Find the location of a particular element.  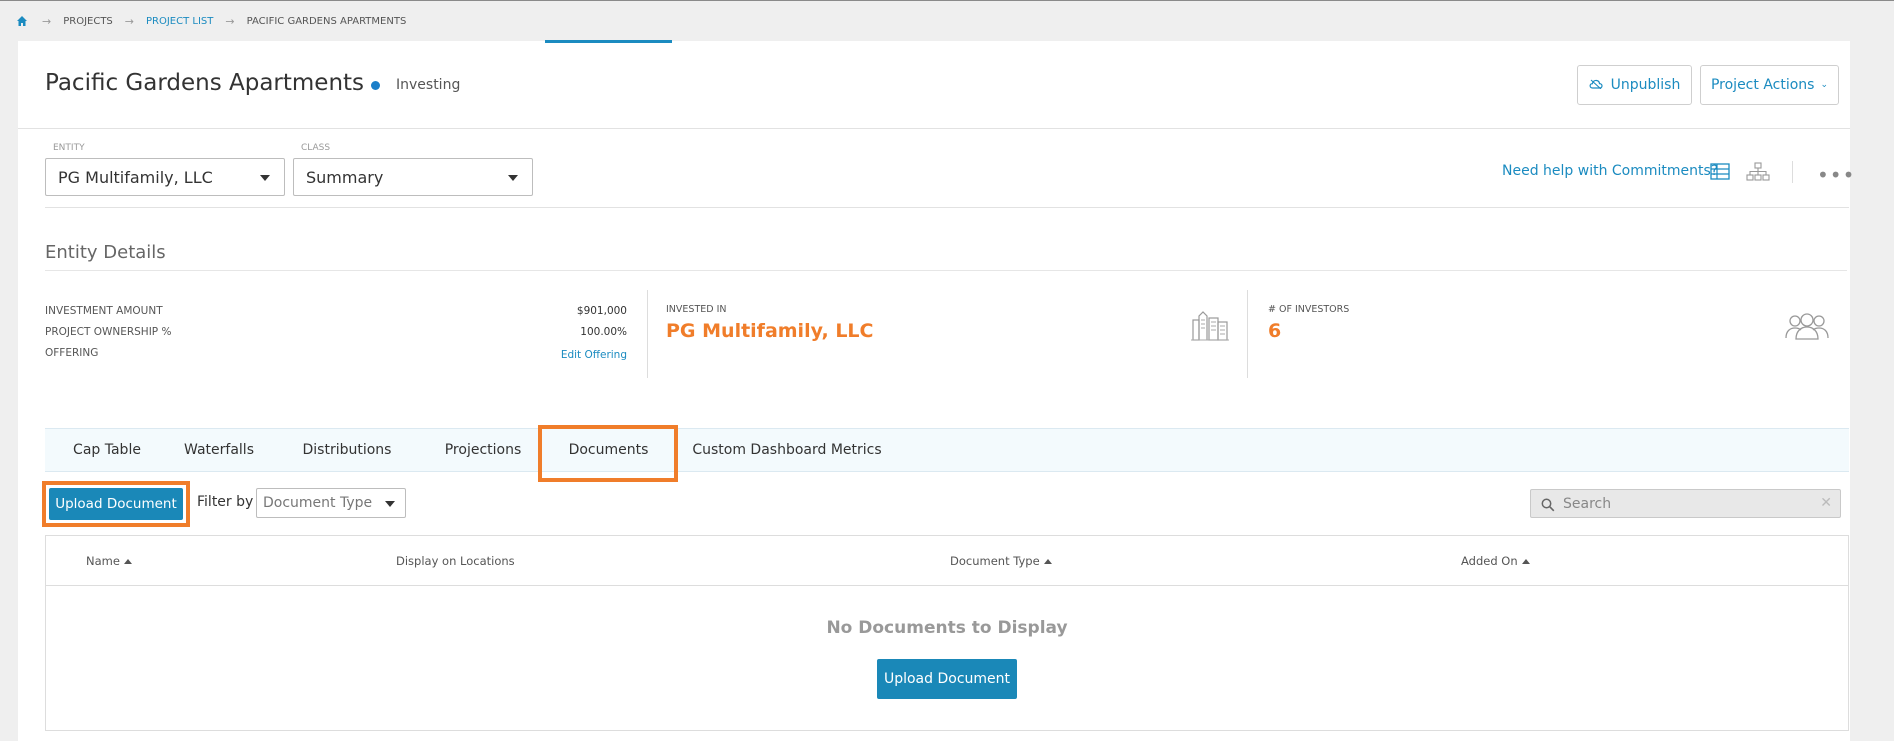

clear-icon: ✕ is located at coordinates (1826, 503).